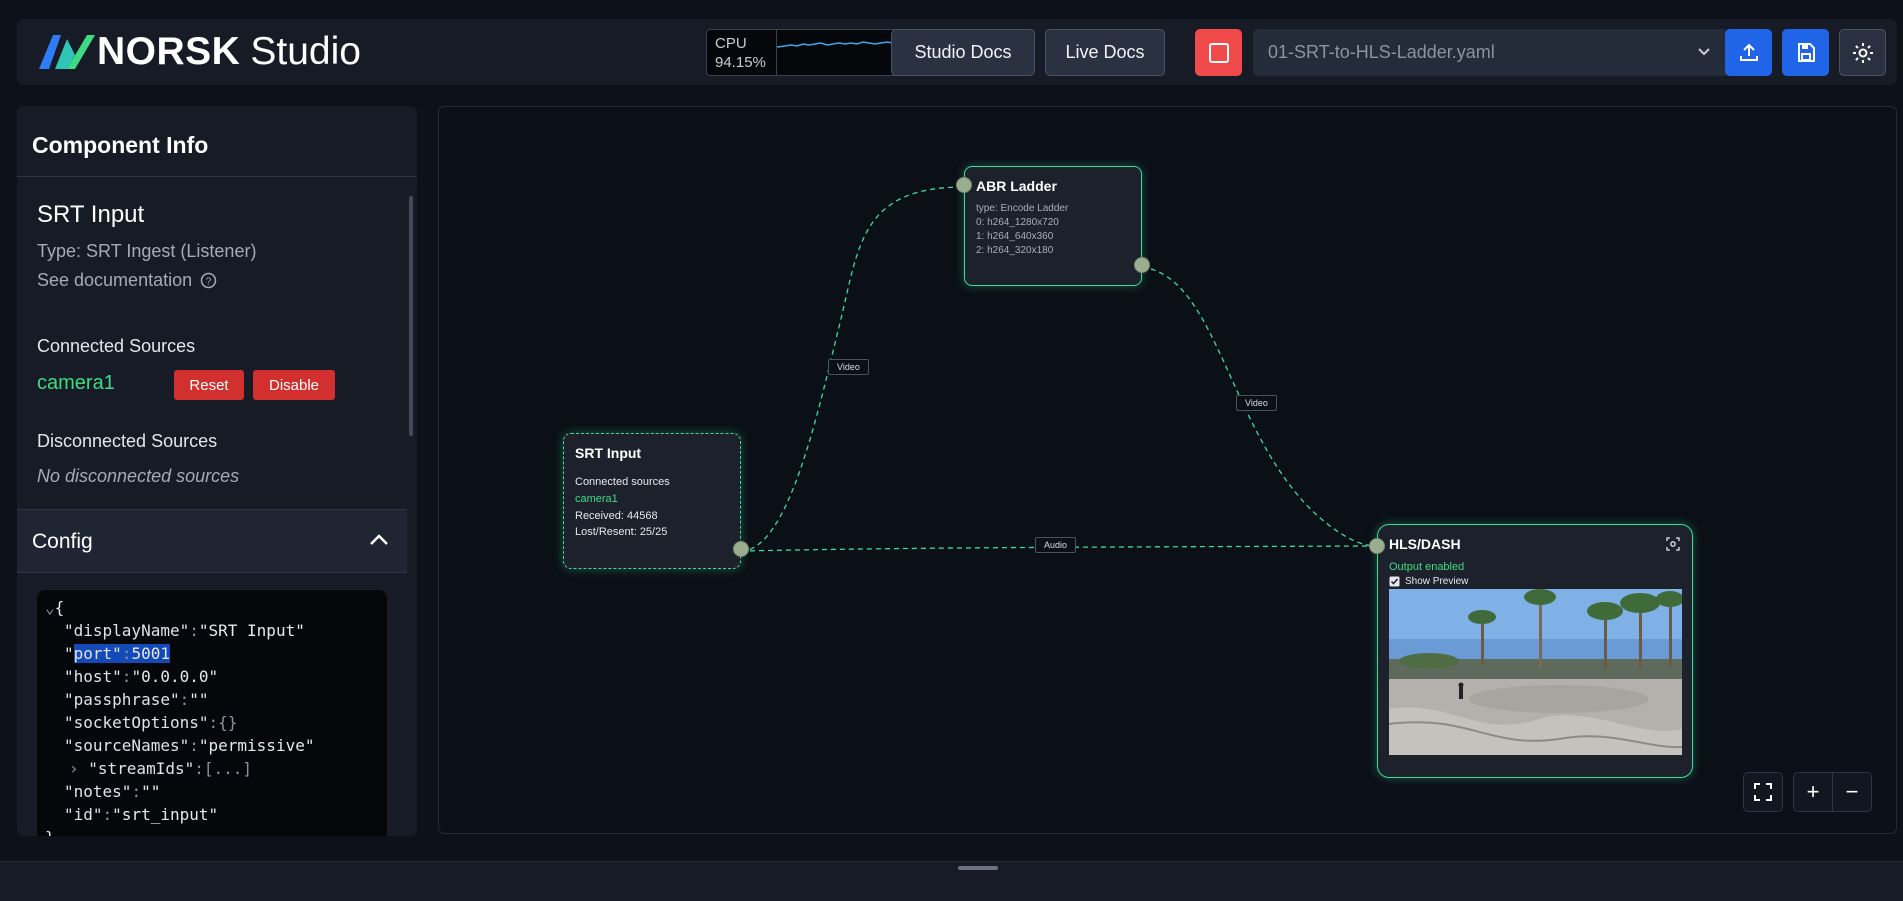  I want to click on ladder-rung: 2: h264_320x180, so click(1015, 250).